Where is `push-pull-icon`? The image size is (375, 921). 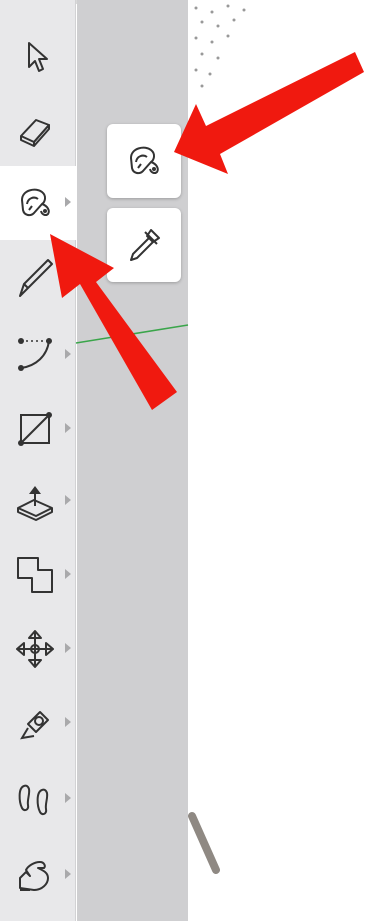
push-pull-icon is located at coordinates (35, 501).